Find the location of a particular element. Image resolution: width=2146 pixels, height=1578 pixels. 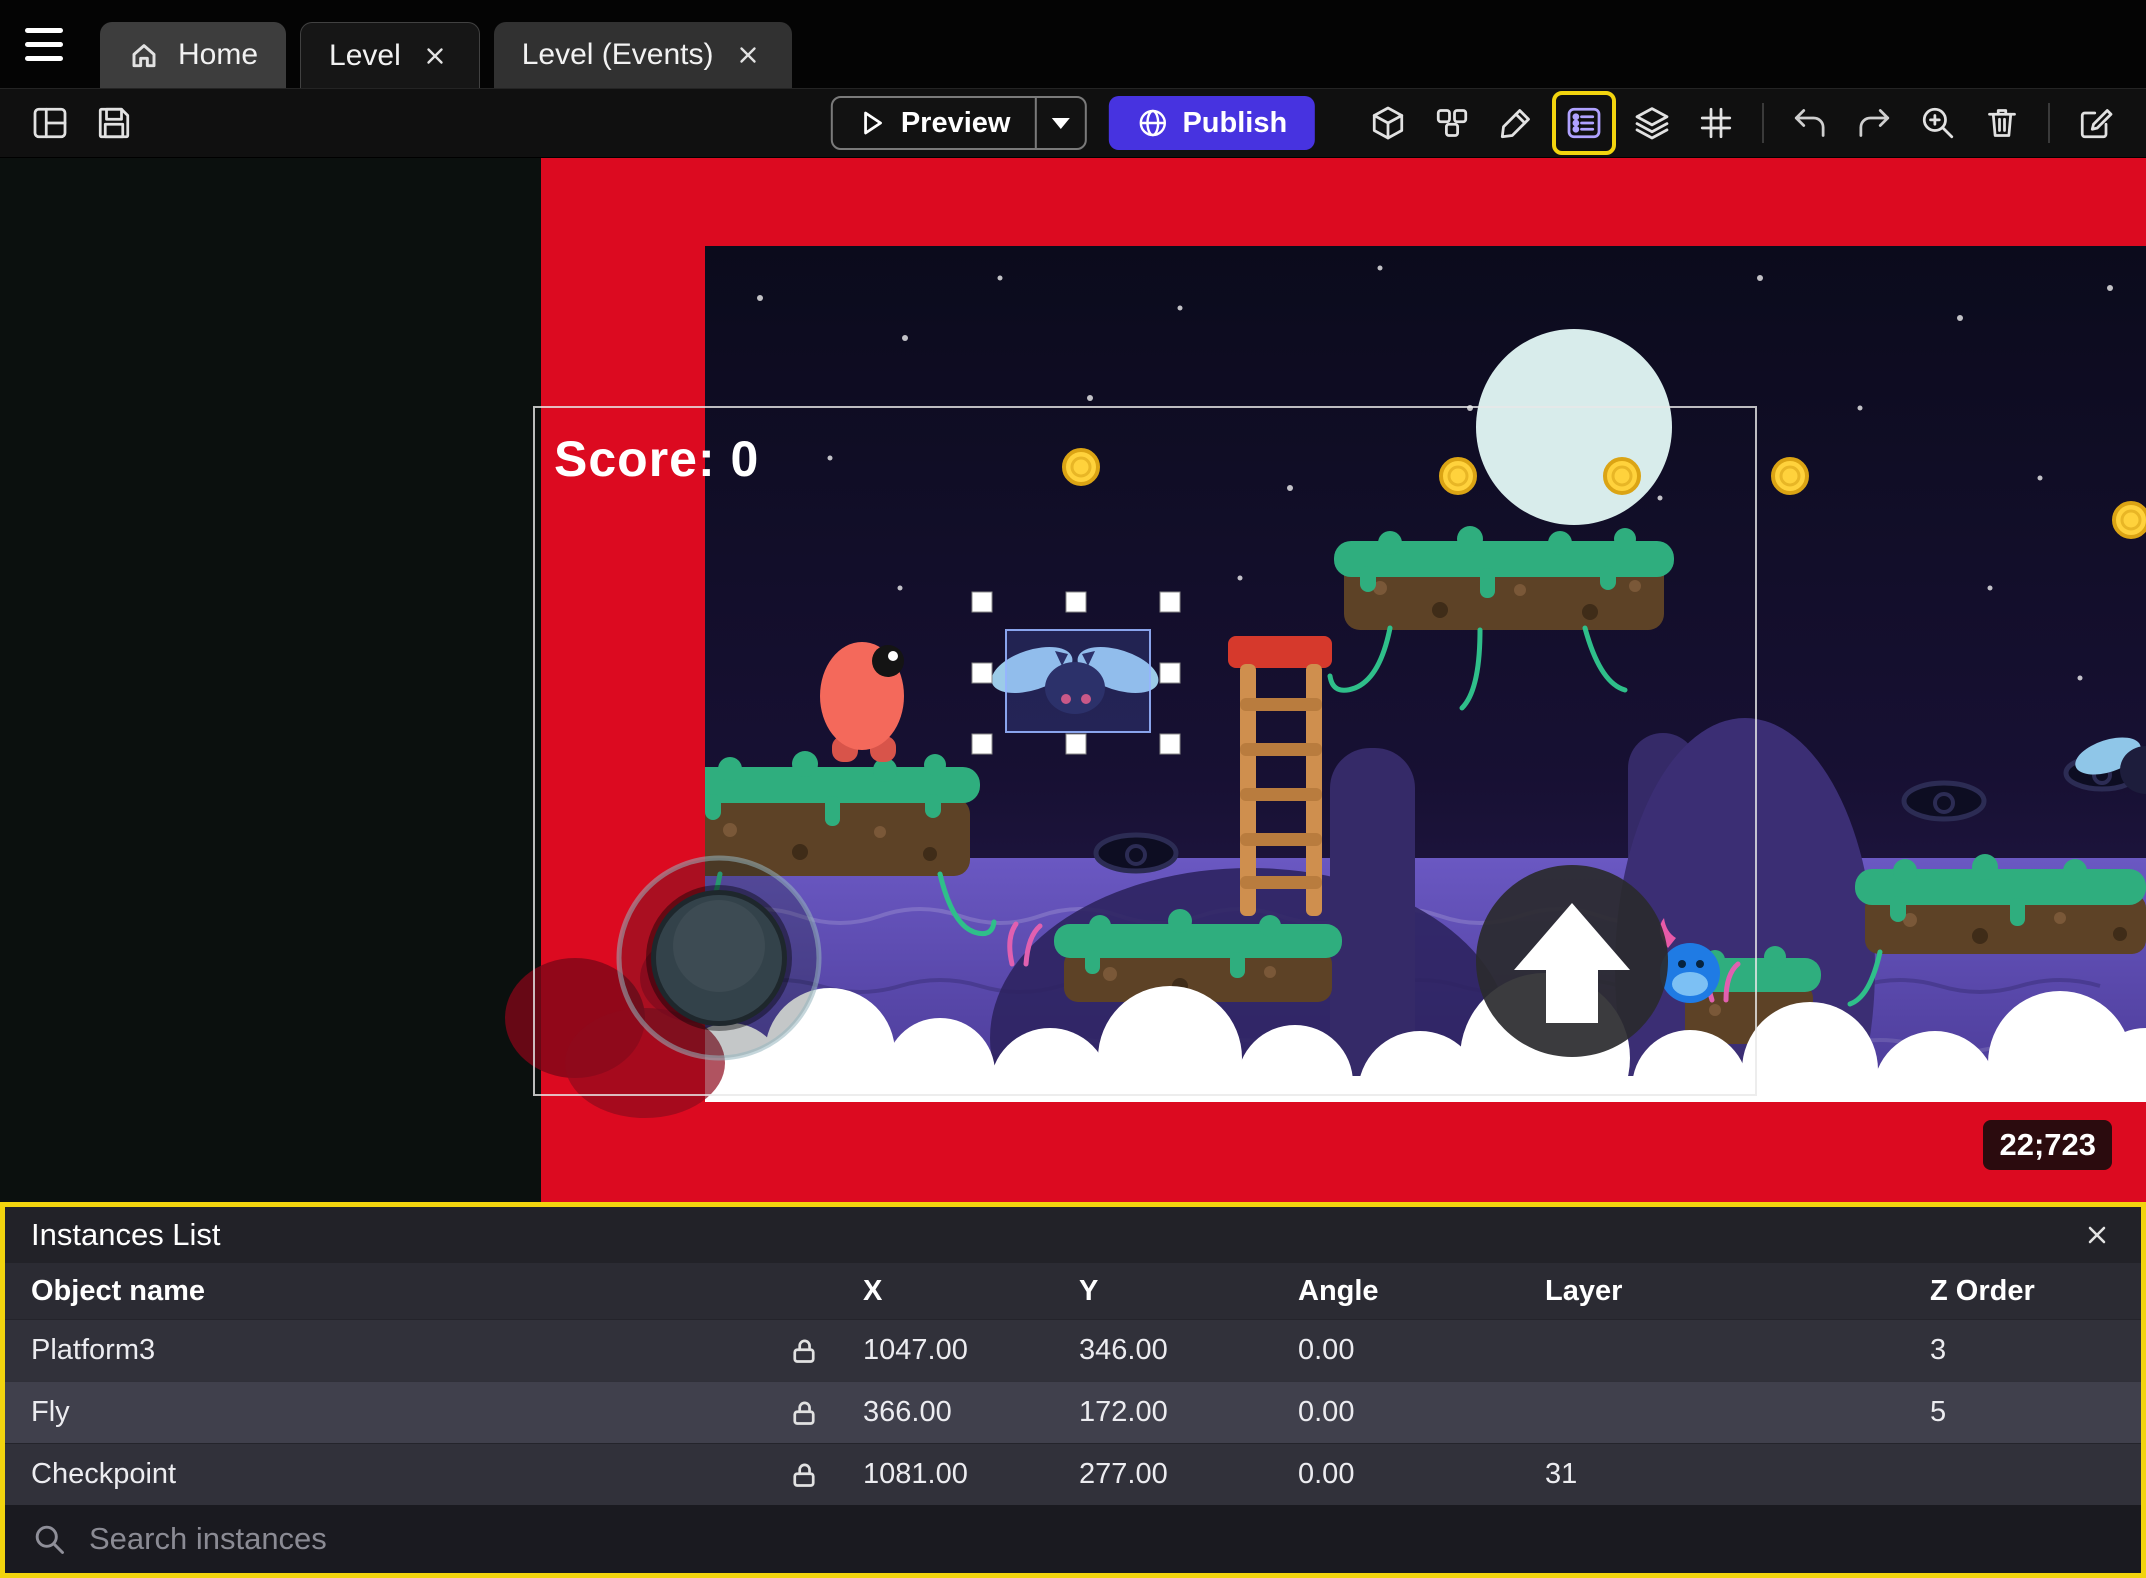

preview-options-dropdown is located at coordinates (1059, 123).